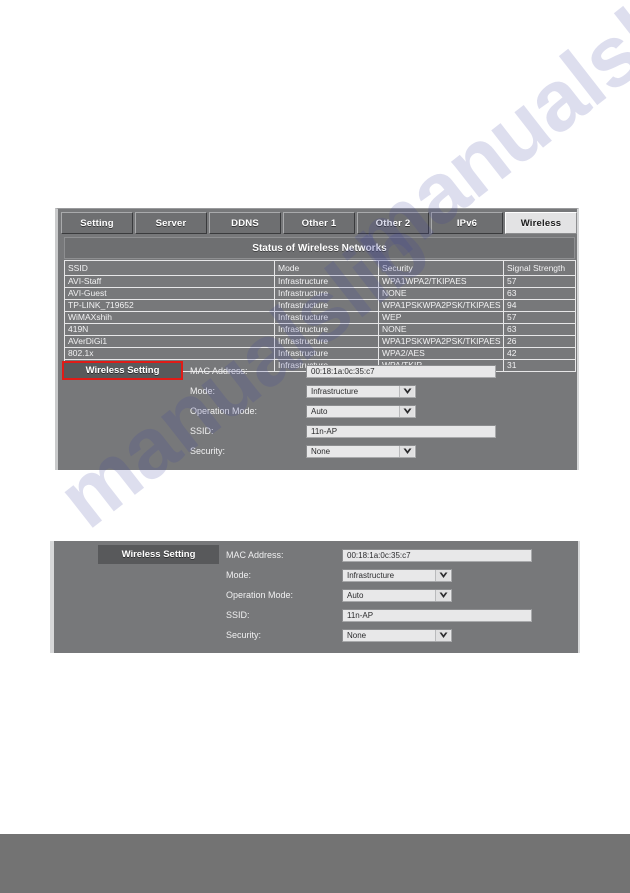 The image size is (630, 893). Describe the element at coordinates (315, 863) in the screenshot. I see `page-footer-bar` at that location.